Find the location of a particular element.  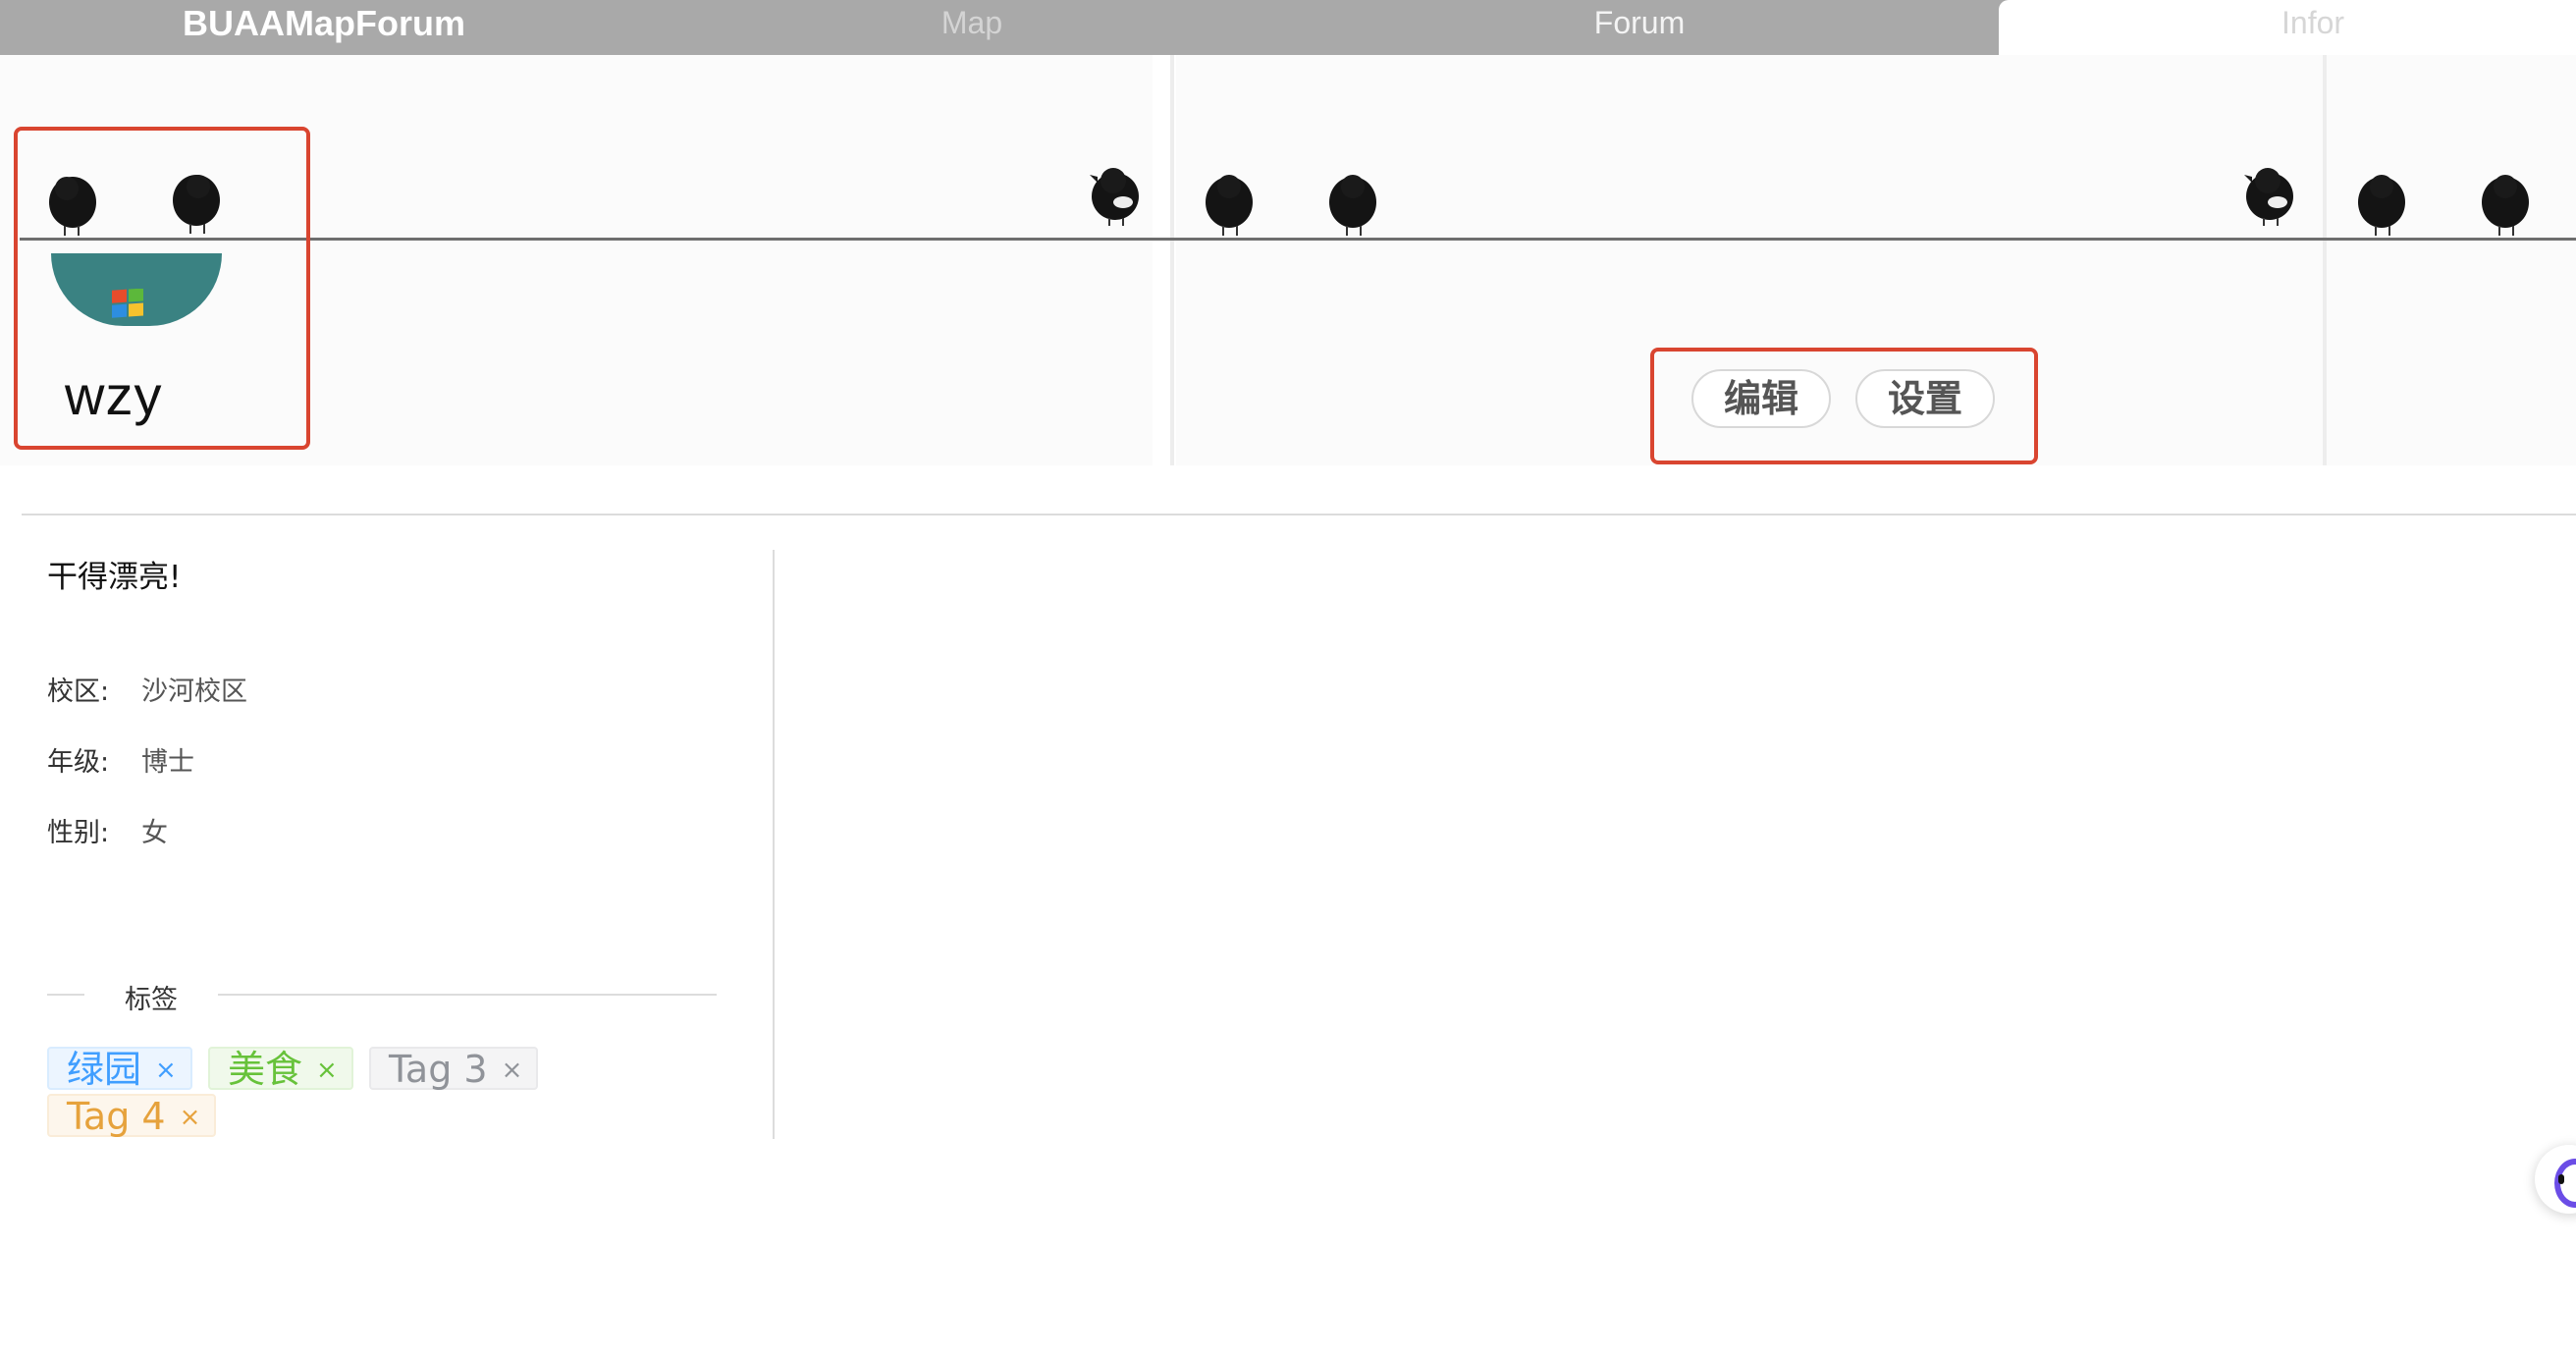

info-label: 校区: is located at coordinates (78, 692).